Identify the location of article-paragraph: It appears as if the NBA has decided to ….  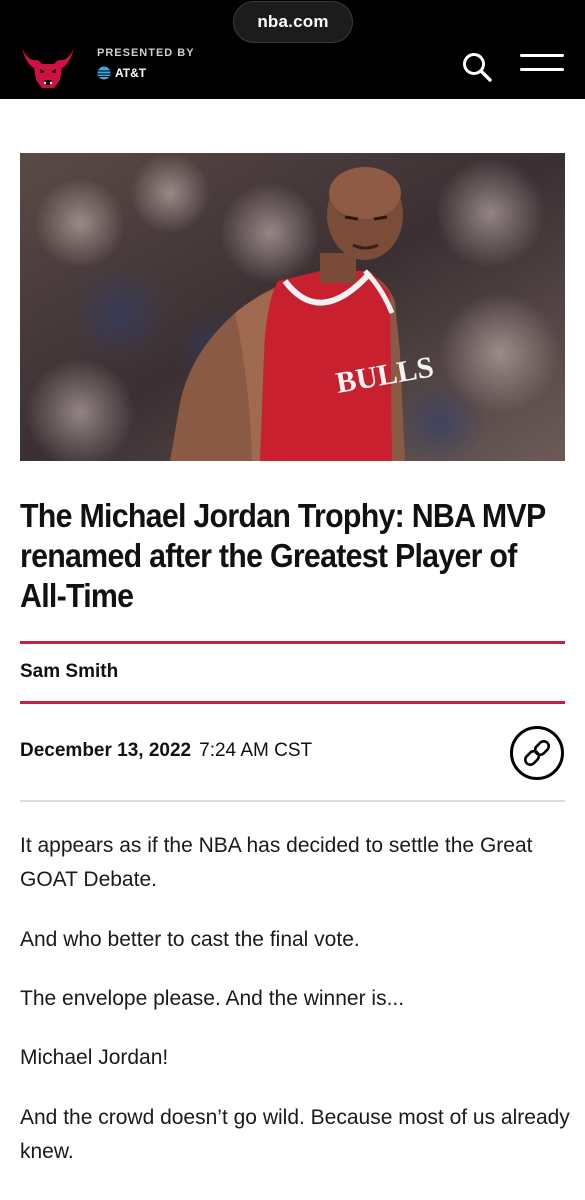
(276, 862).